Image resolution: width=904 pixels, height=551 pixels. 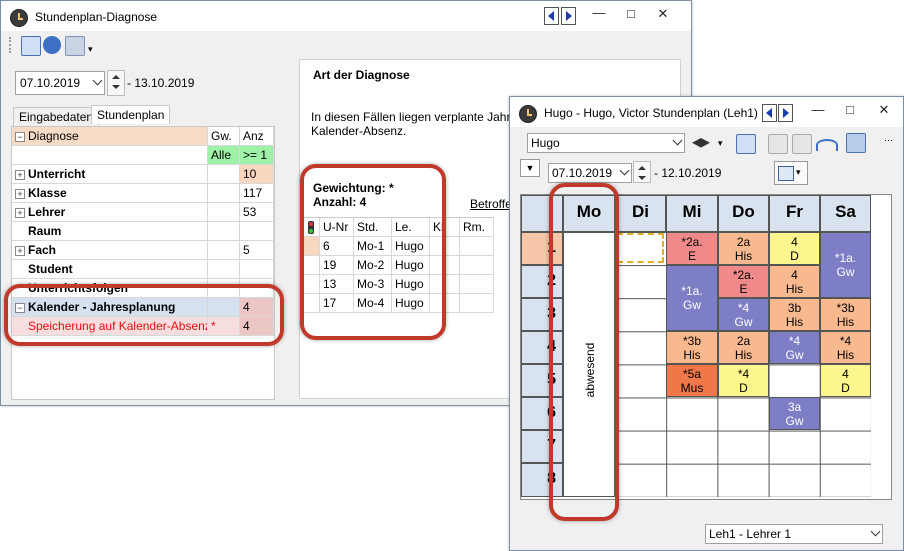 I want to click on tree-row-unterricht: Unterricht, so click(x=110, y=174).